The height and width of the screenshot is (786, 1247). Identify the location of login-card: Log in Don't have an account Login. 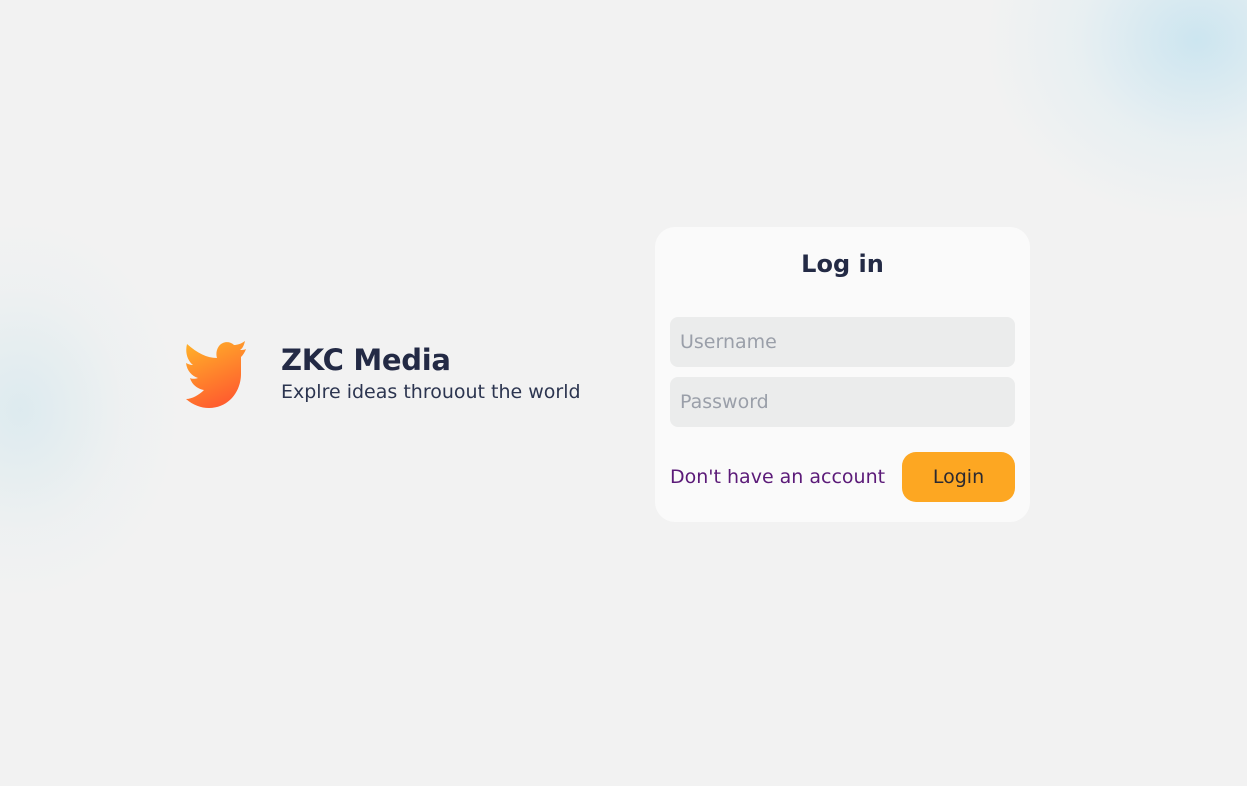
(842, 374).